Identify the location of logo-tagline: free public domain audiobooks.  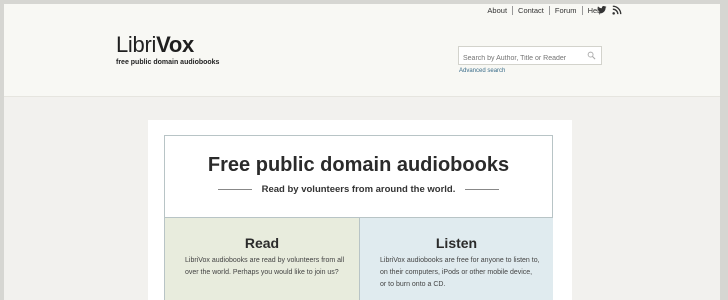
(168, 62).